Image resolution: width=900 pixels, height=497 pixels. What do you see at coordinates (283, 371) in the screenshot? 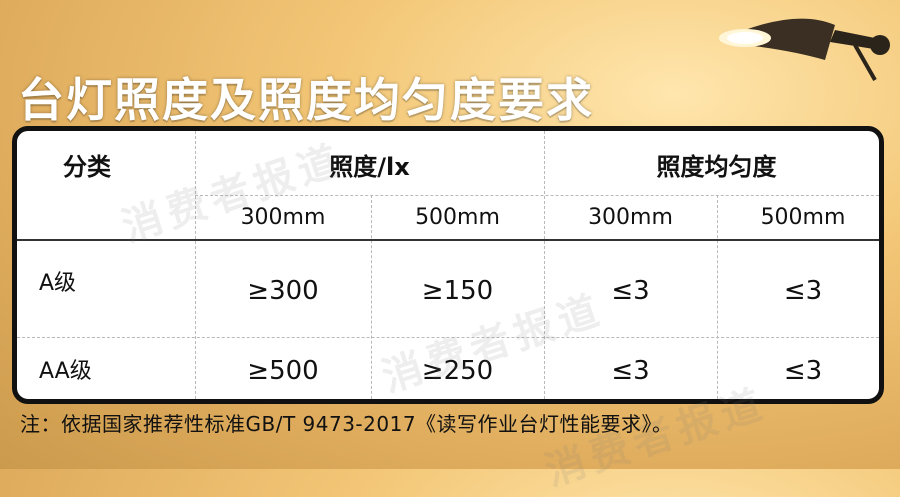
I see `table-cell: ≥500` at bounding box center [283, 371].